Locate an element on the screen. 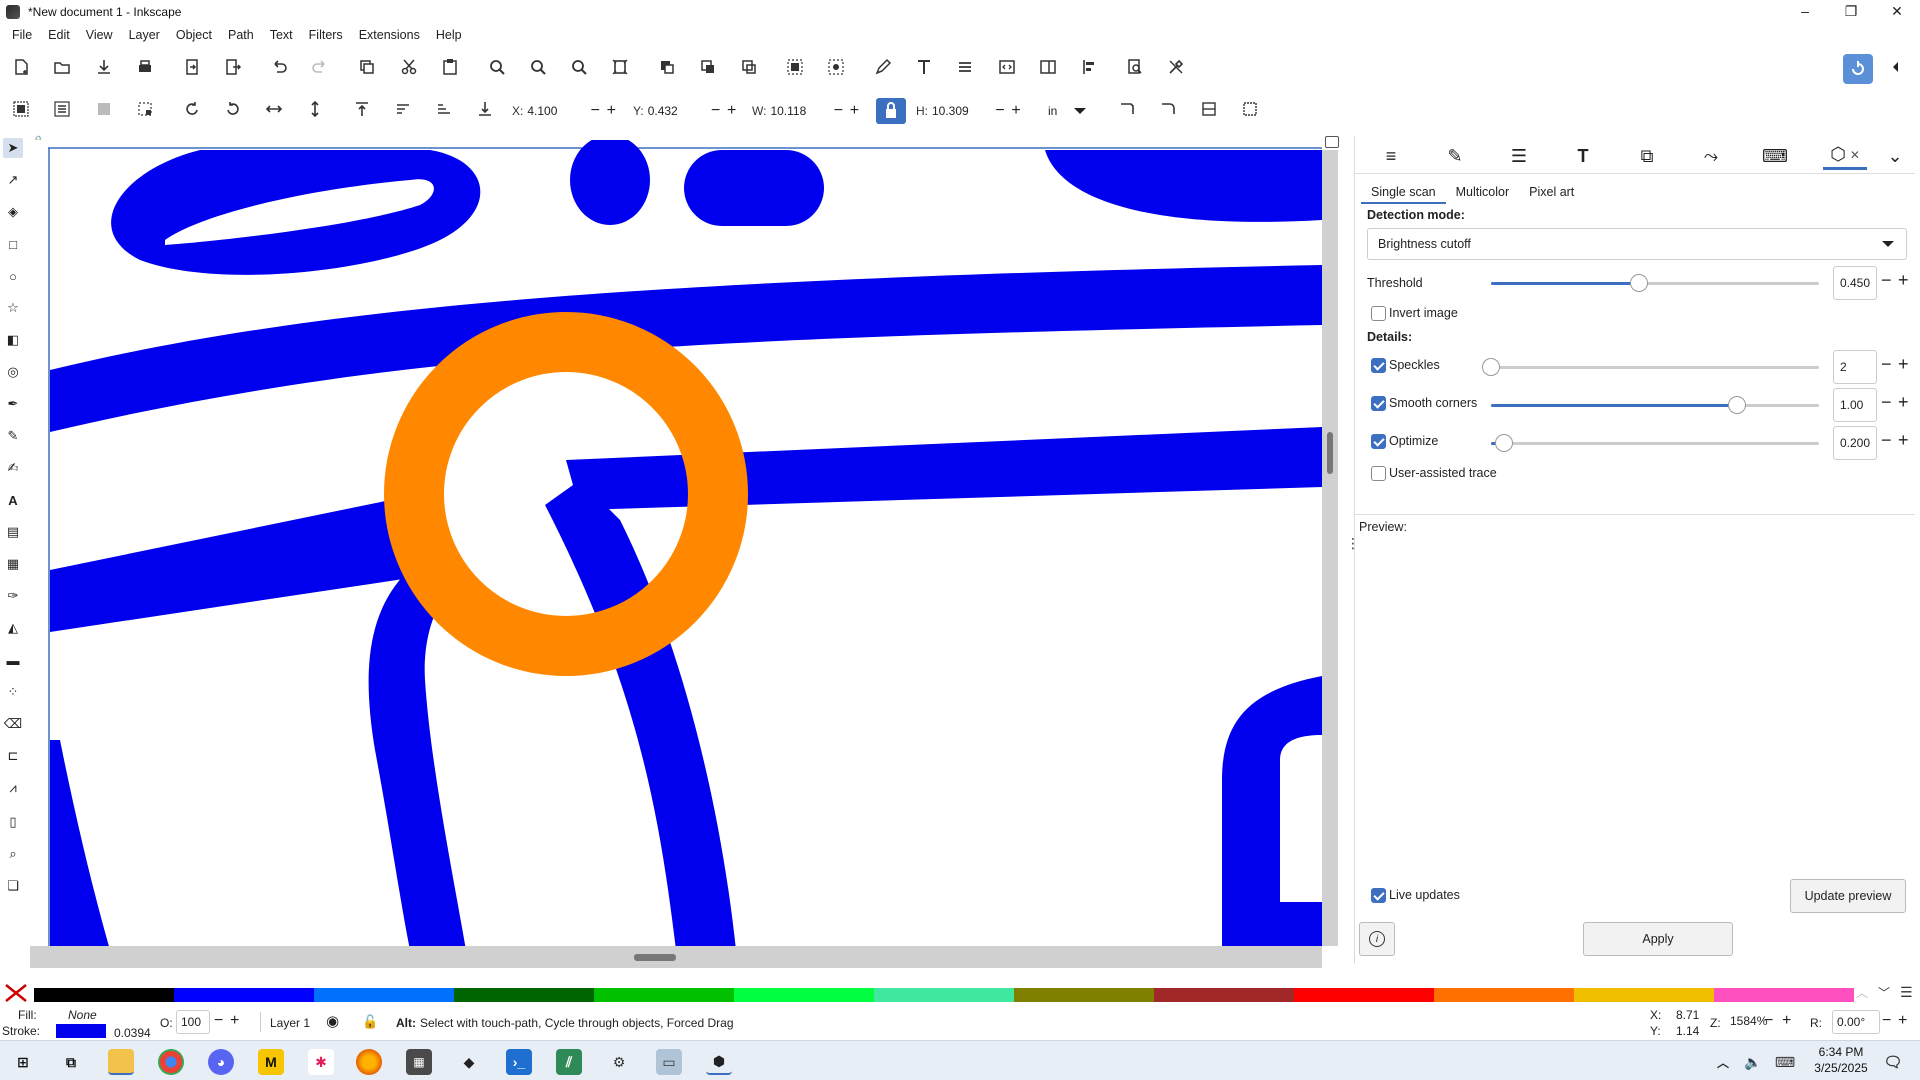  menu-help: Help is located at coordinates (449, 35).